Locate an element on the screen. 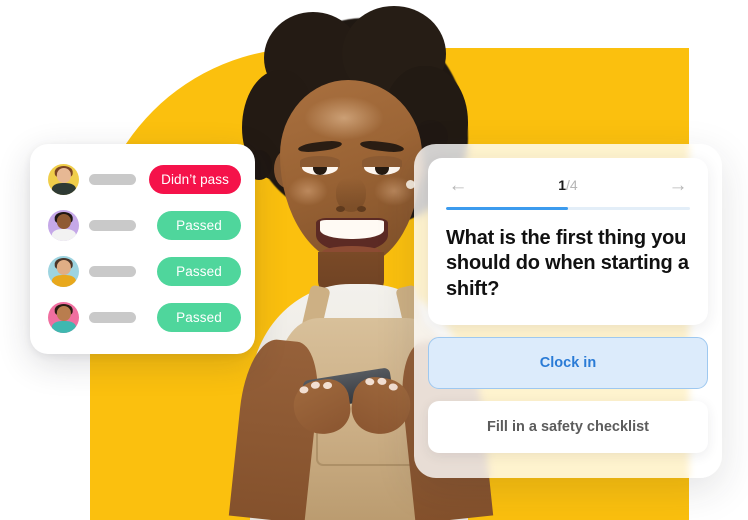 The image size is (748, 520). quiz-navigation: ← 1/4 → is located at coordinates (568, 185).